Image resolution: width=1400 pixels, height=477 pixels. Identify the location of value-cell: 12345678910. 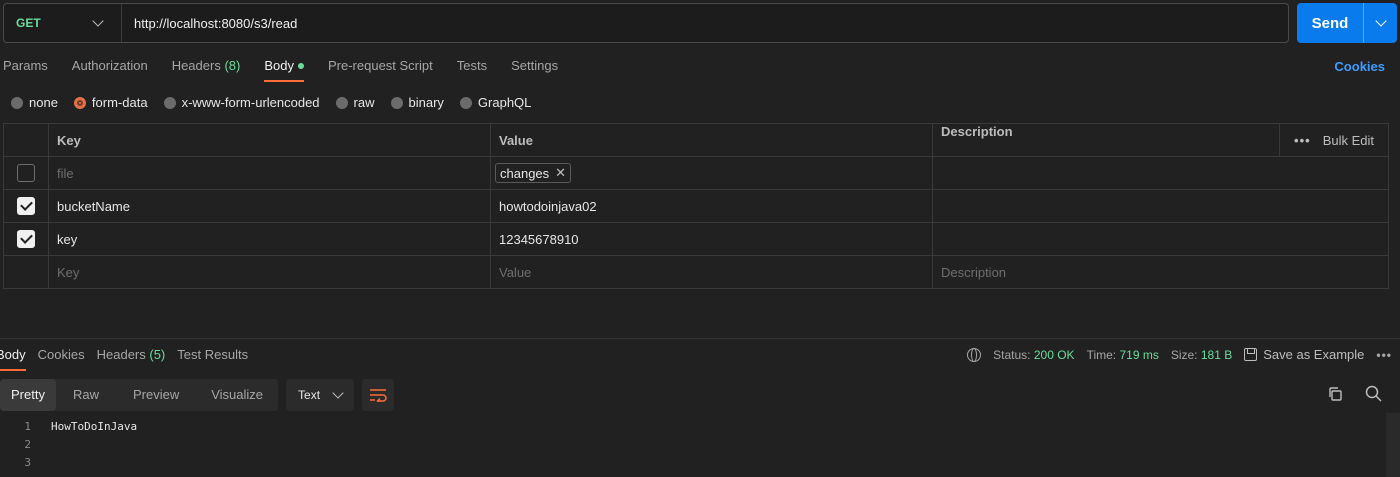
(711, 239).